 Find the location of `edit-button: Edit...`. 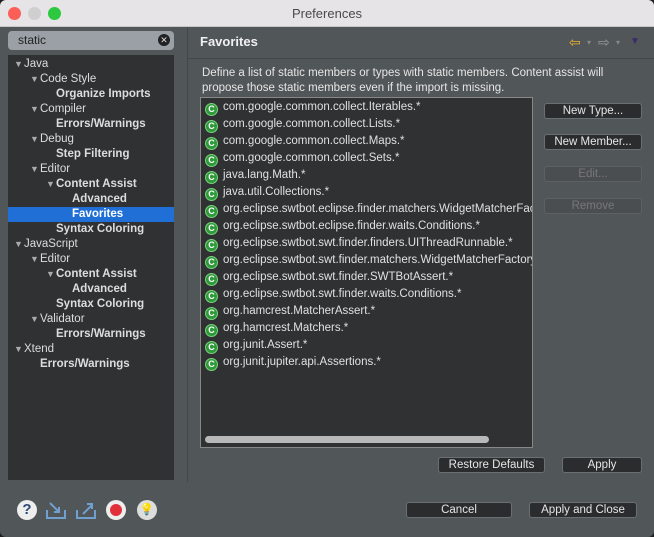

edit-button: Edit... is located at coordinates (593, 174).